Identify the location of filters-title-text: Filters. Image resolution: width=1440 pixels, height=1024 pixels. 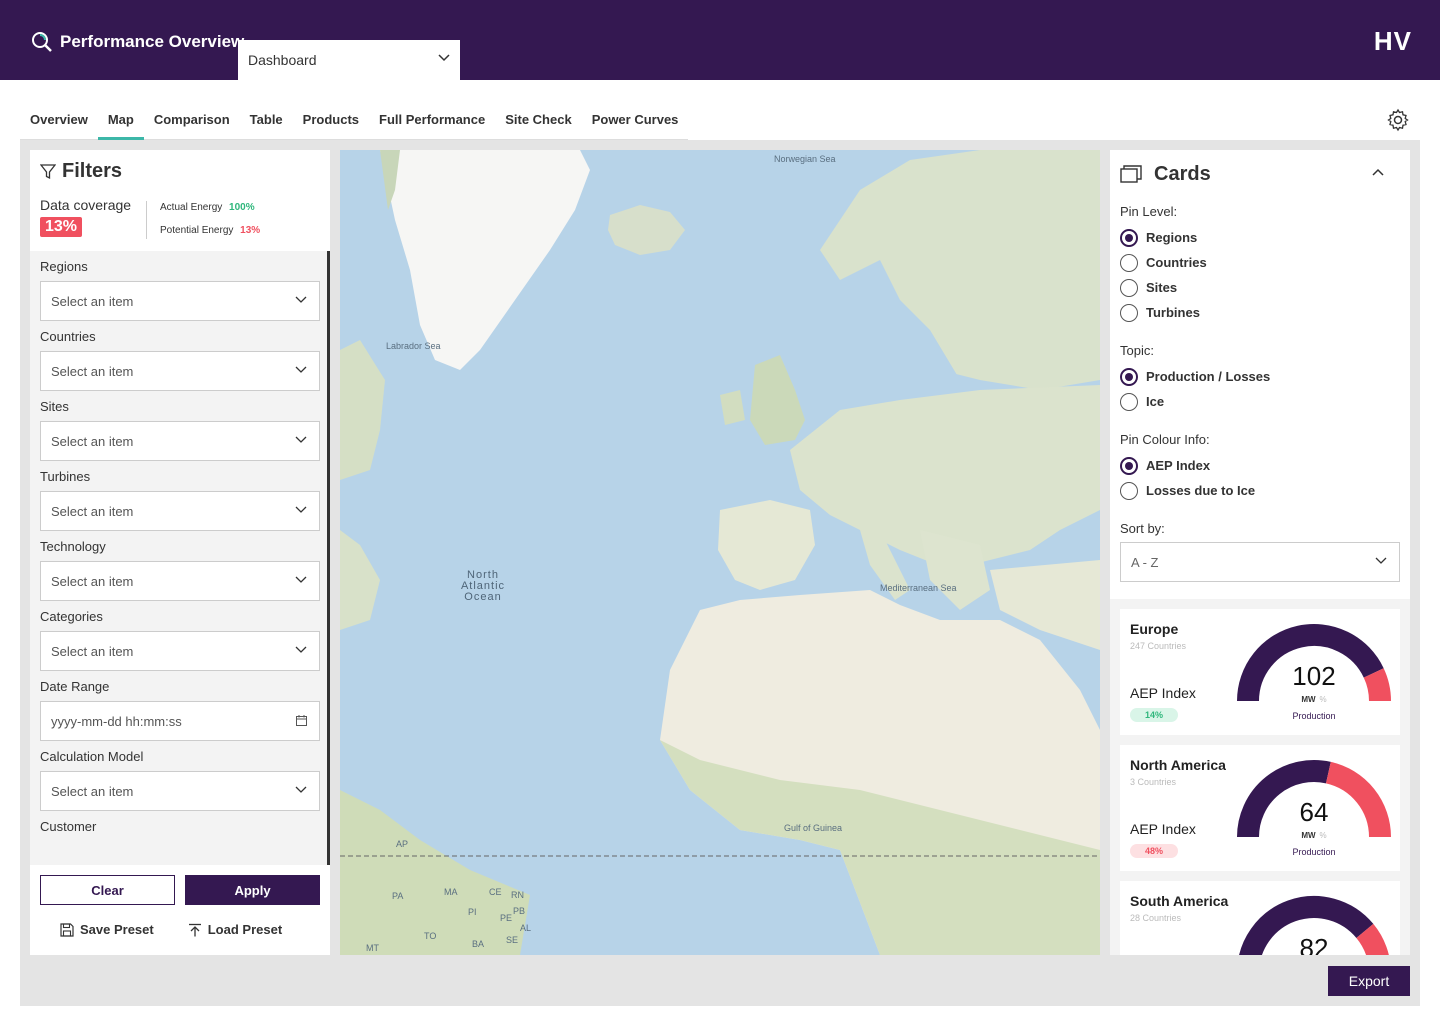
(92, 171).